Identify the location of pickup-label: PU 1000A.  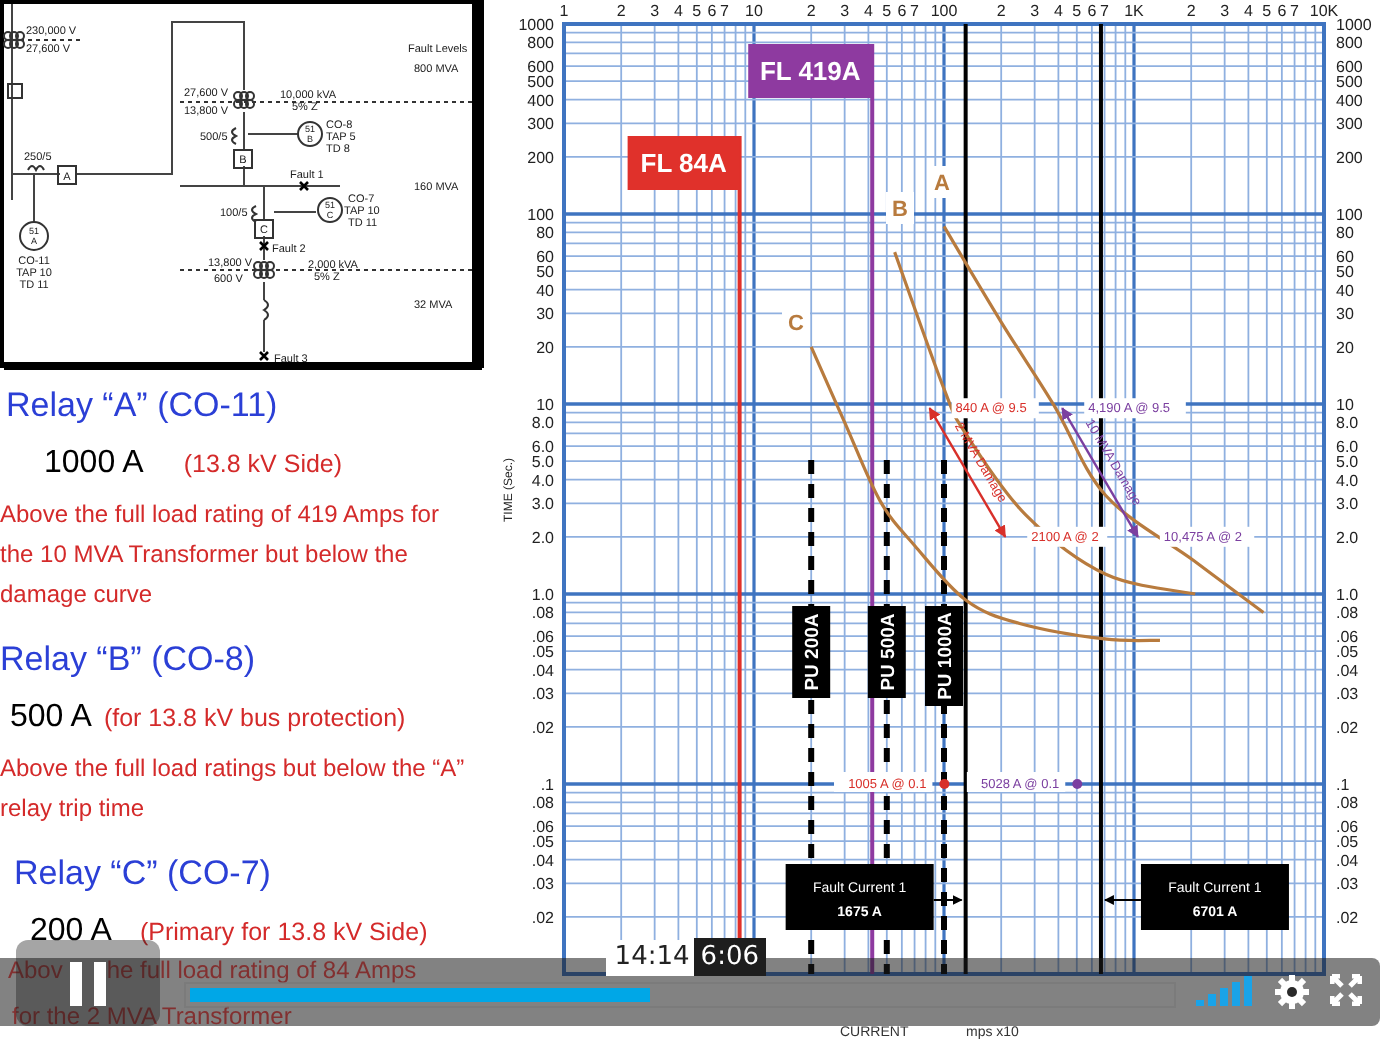
(944, 656).